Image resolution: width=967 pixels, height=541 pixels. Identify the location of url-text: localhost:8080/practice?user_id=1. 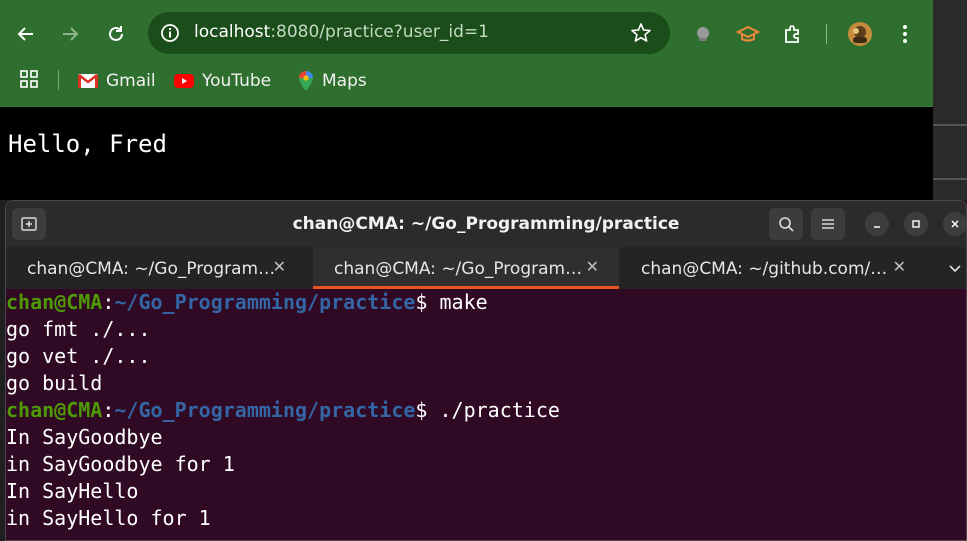
(341, 32).